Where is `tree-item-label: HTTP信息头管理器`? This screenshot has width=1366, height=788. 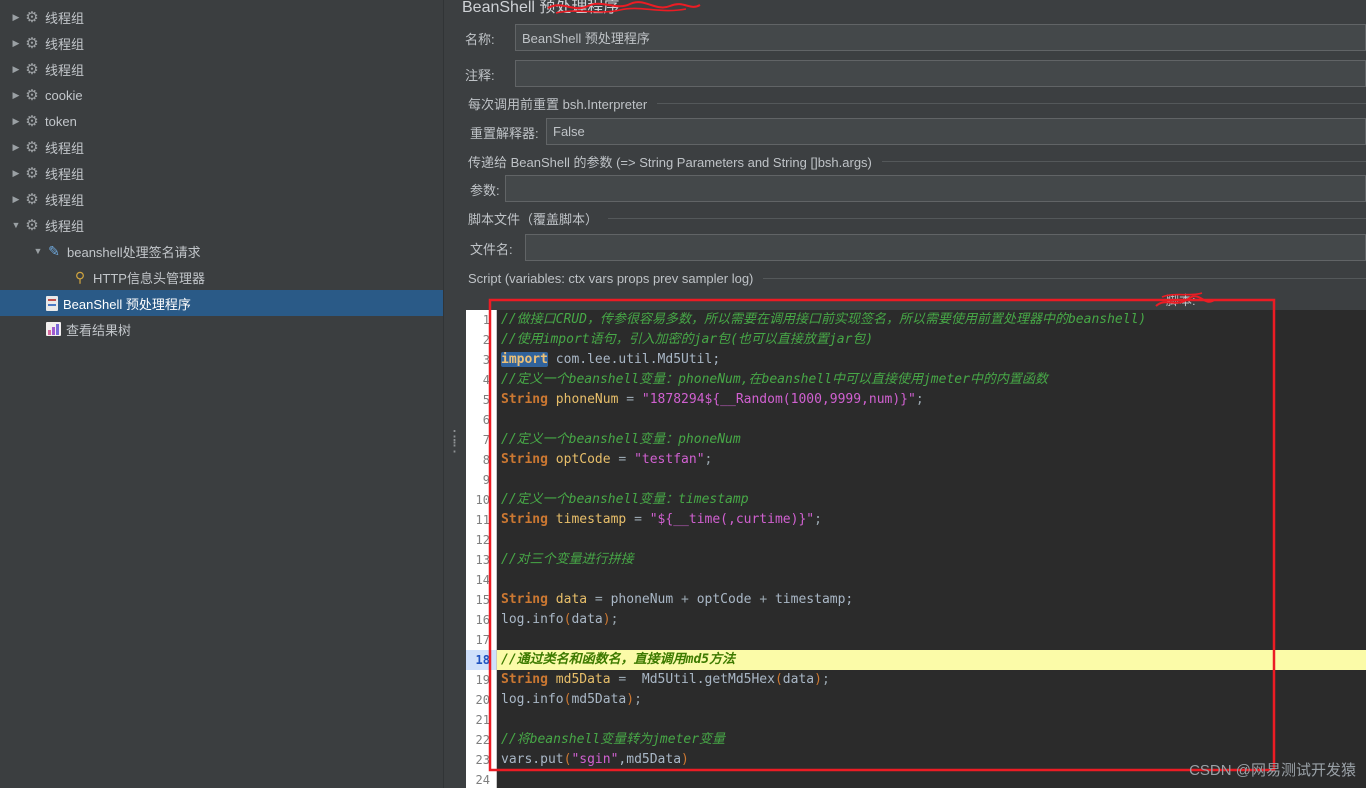 tree-item-label: HTTP信息头管理器 is located at coordinates (149, 278).